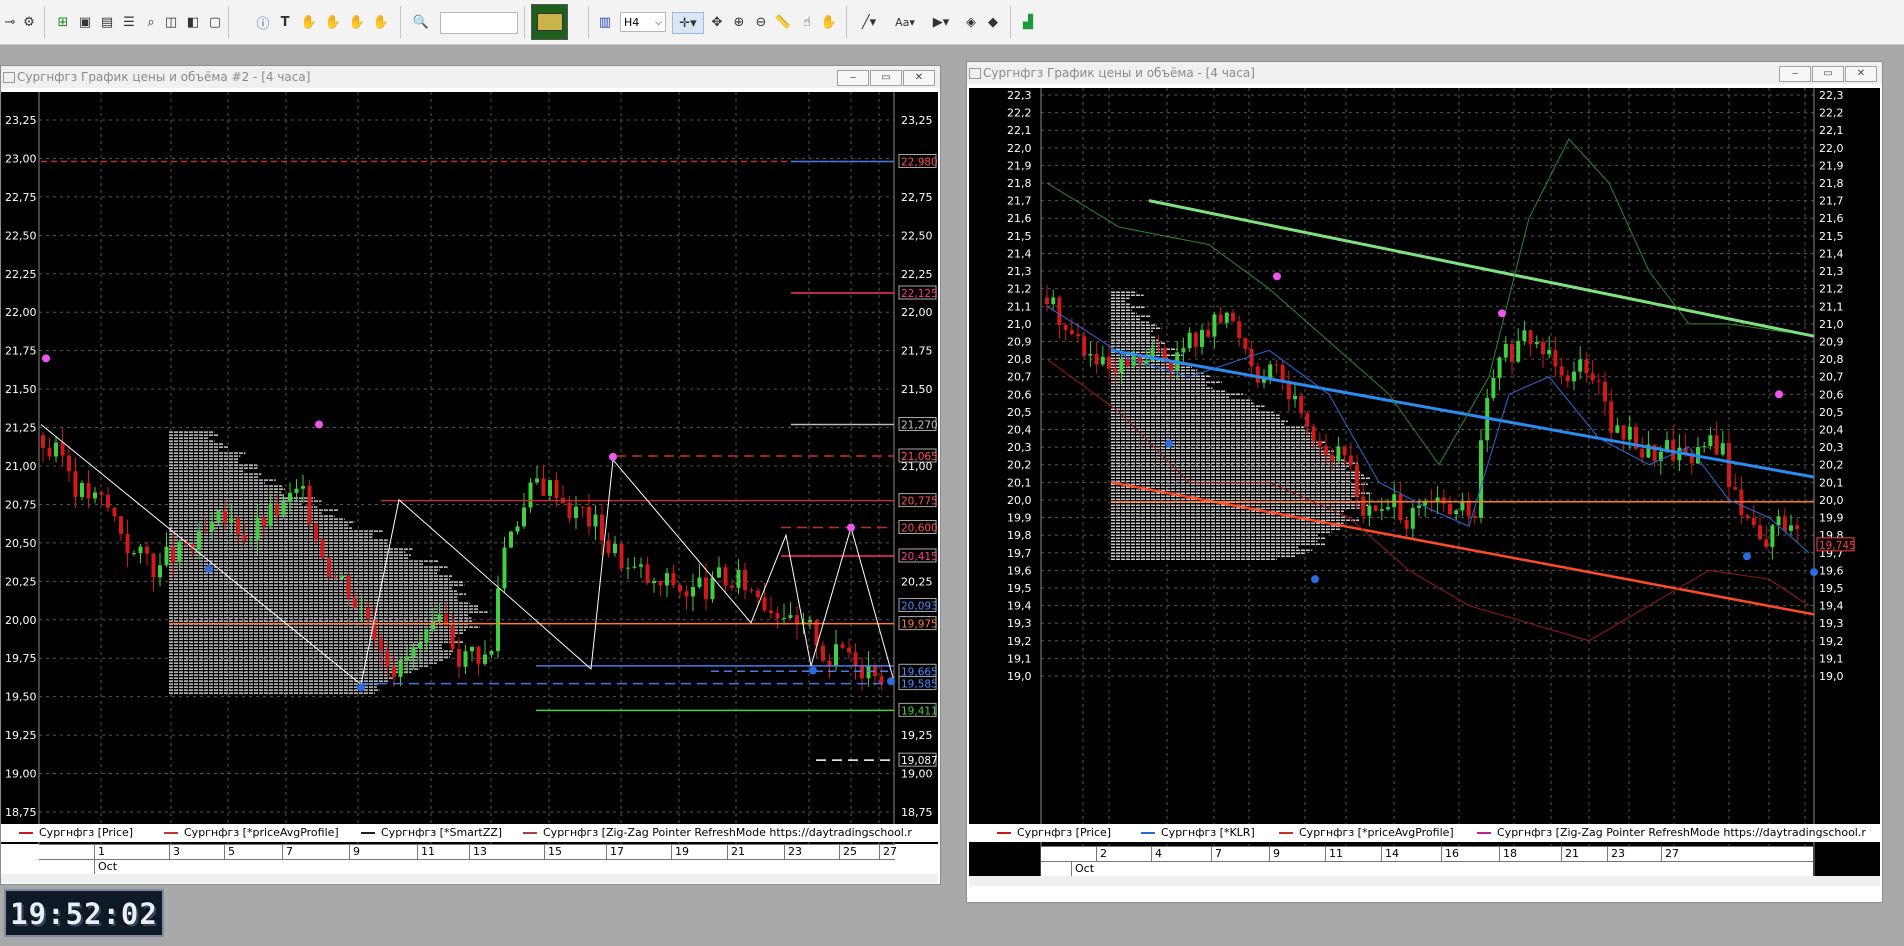  I want to click on move-icon: ✥, so click(717, 22).